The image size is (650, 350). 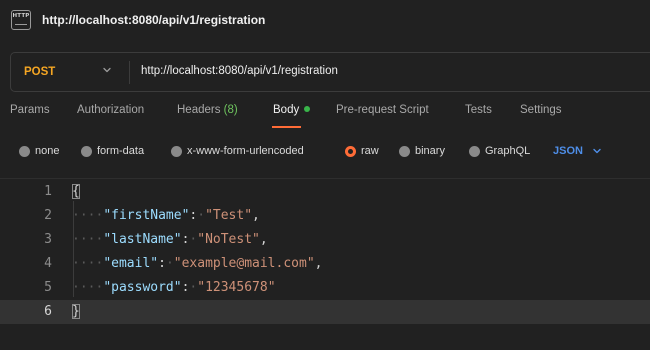 What do you see at coordinates (142, 239) in the screenshot?
I see `json-key: "lastName"` at bounding box center [142, 239].